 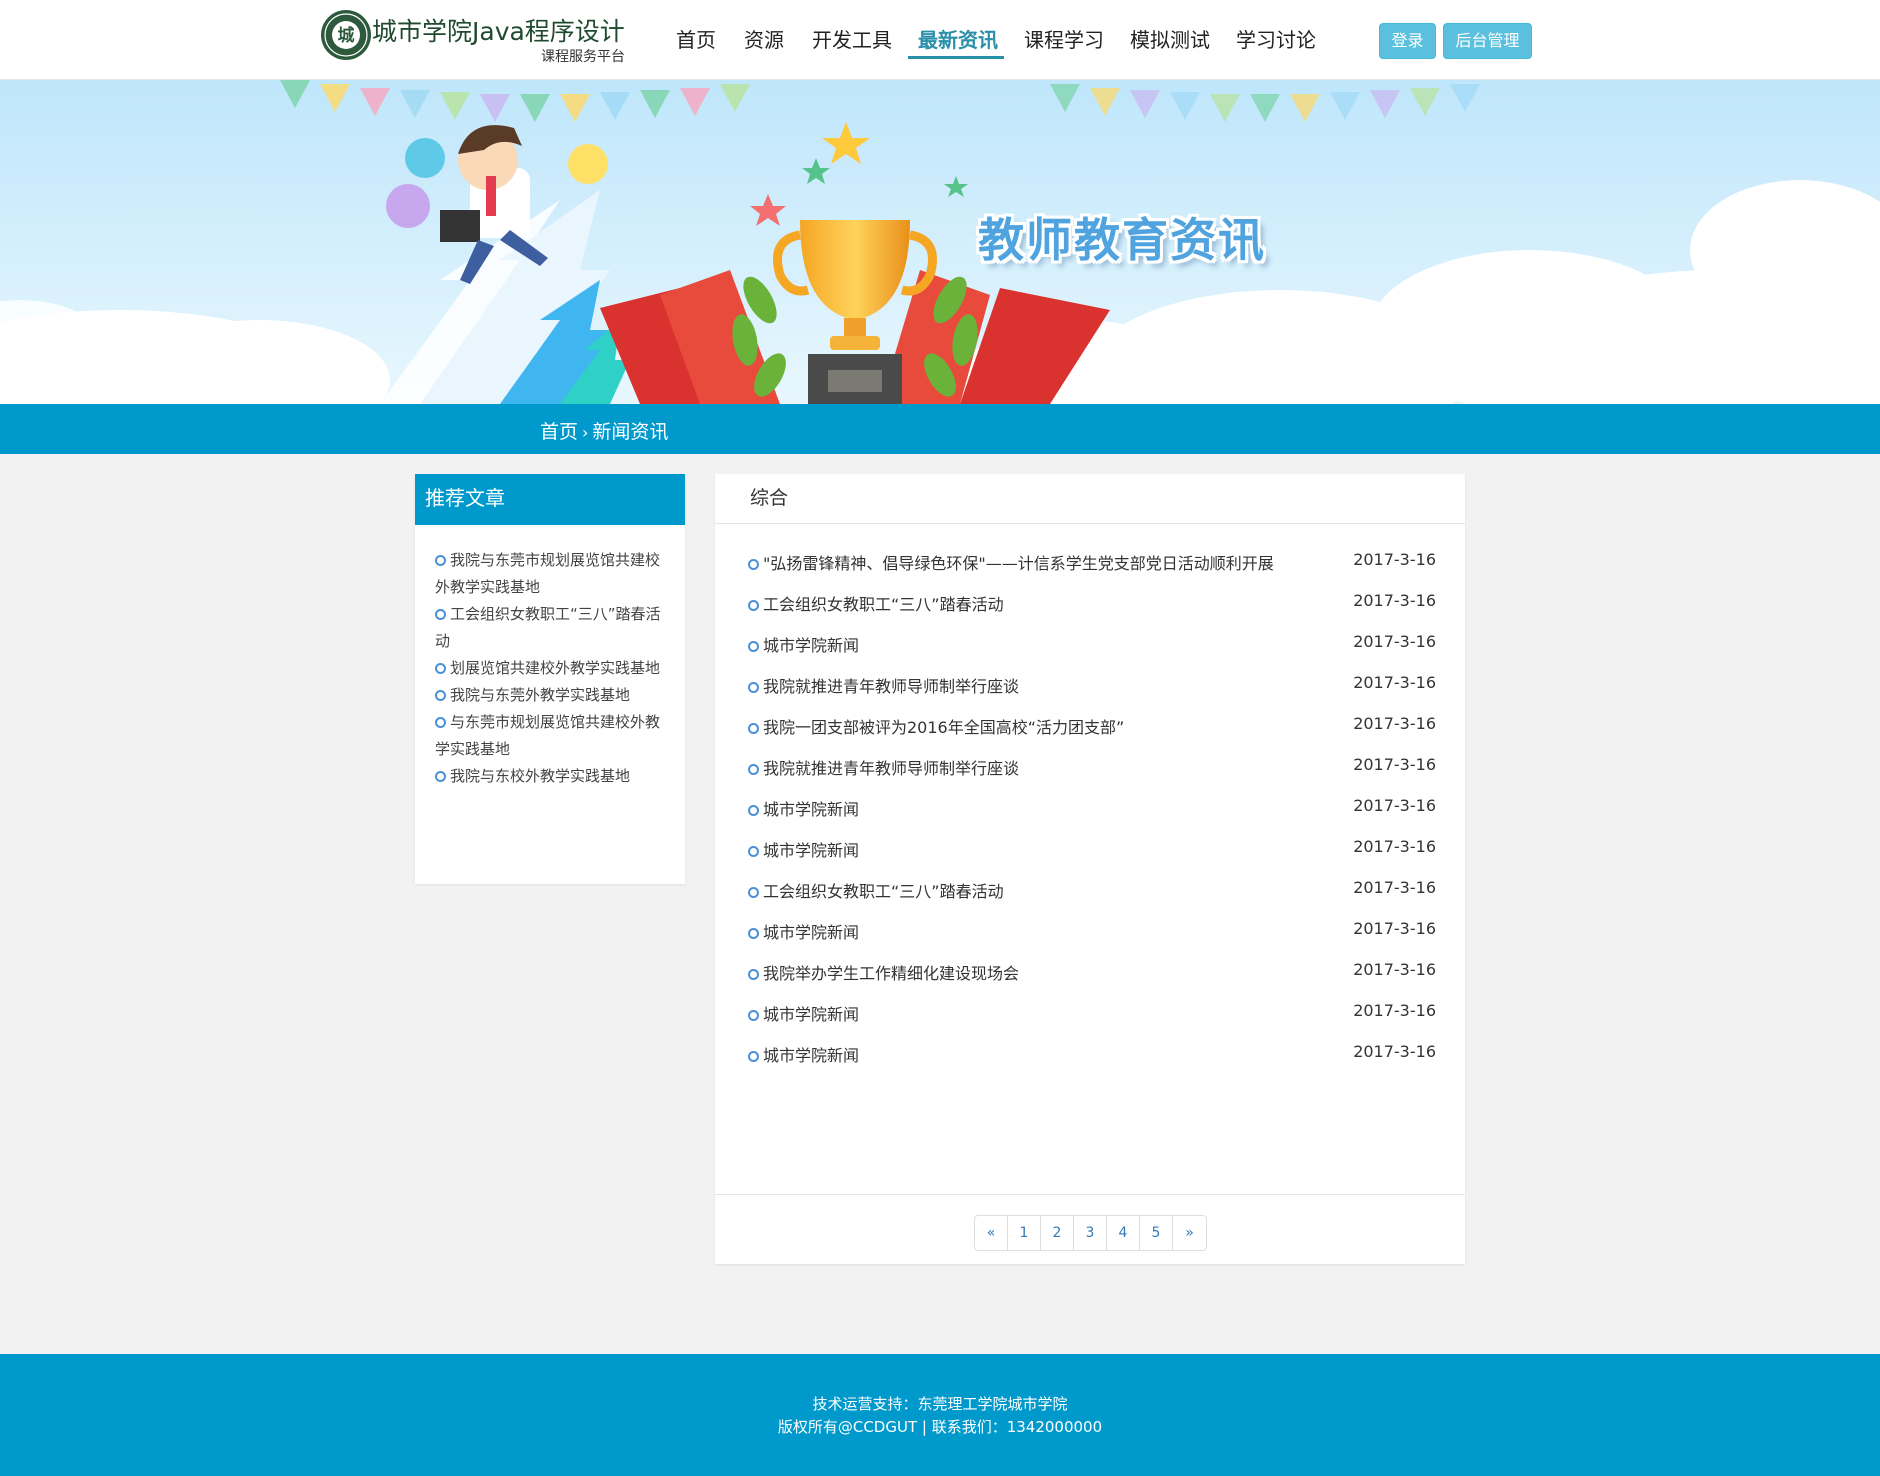 I want to click on breadcrumb: 首页 › 新闻资讯, so click(x=604, y=430).